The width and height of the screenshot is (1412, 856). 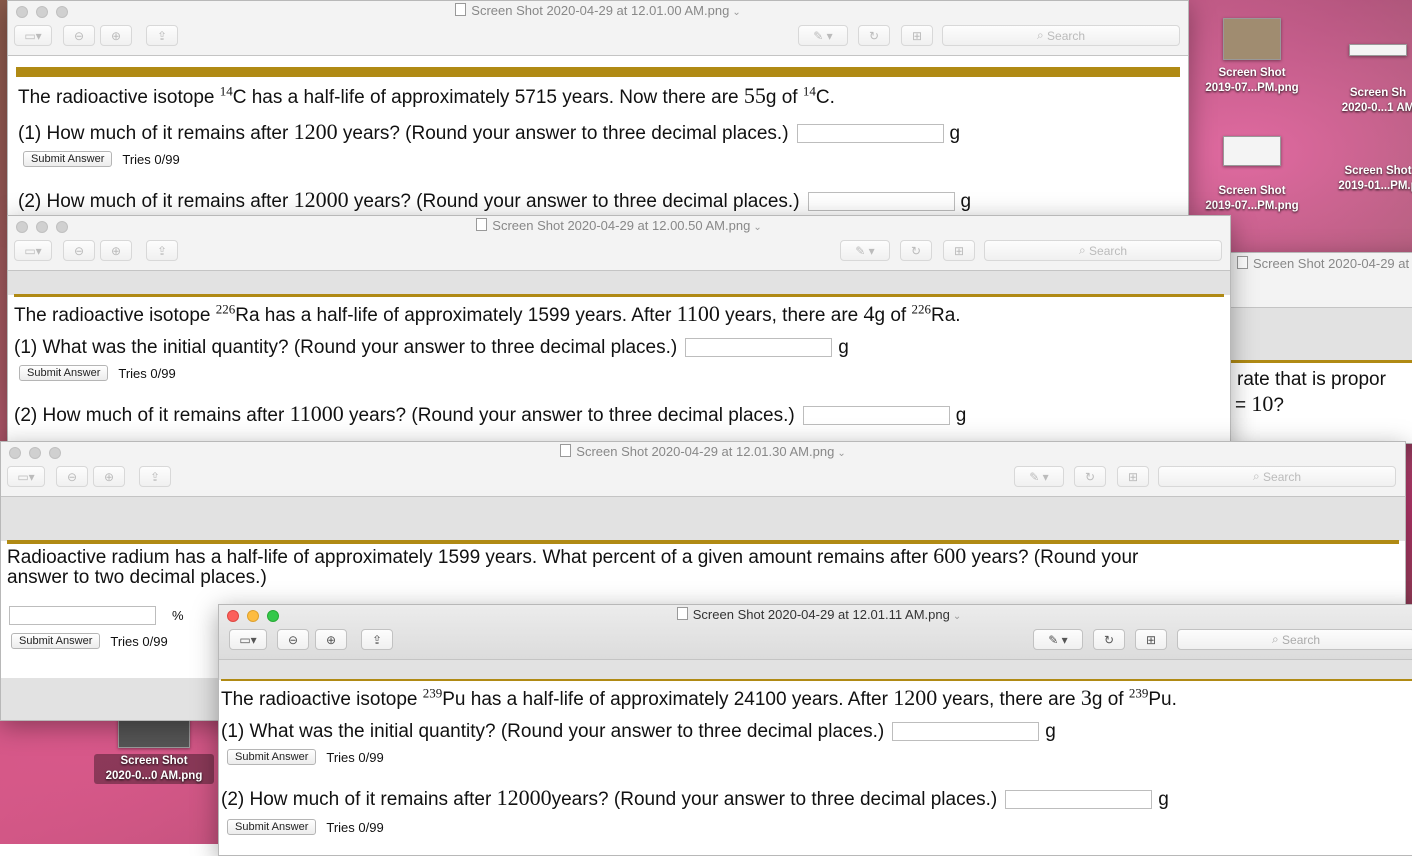 I want to click on desktop-file-icon: Screen Sh 2020-0...1 AM, so click(x=1365, y=80).